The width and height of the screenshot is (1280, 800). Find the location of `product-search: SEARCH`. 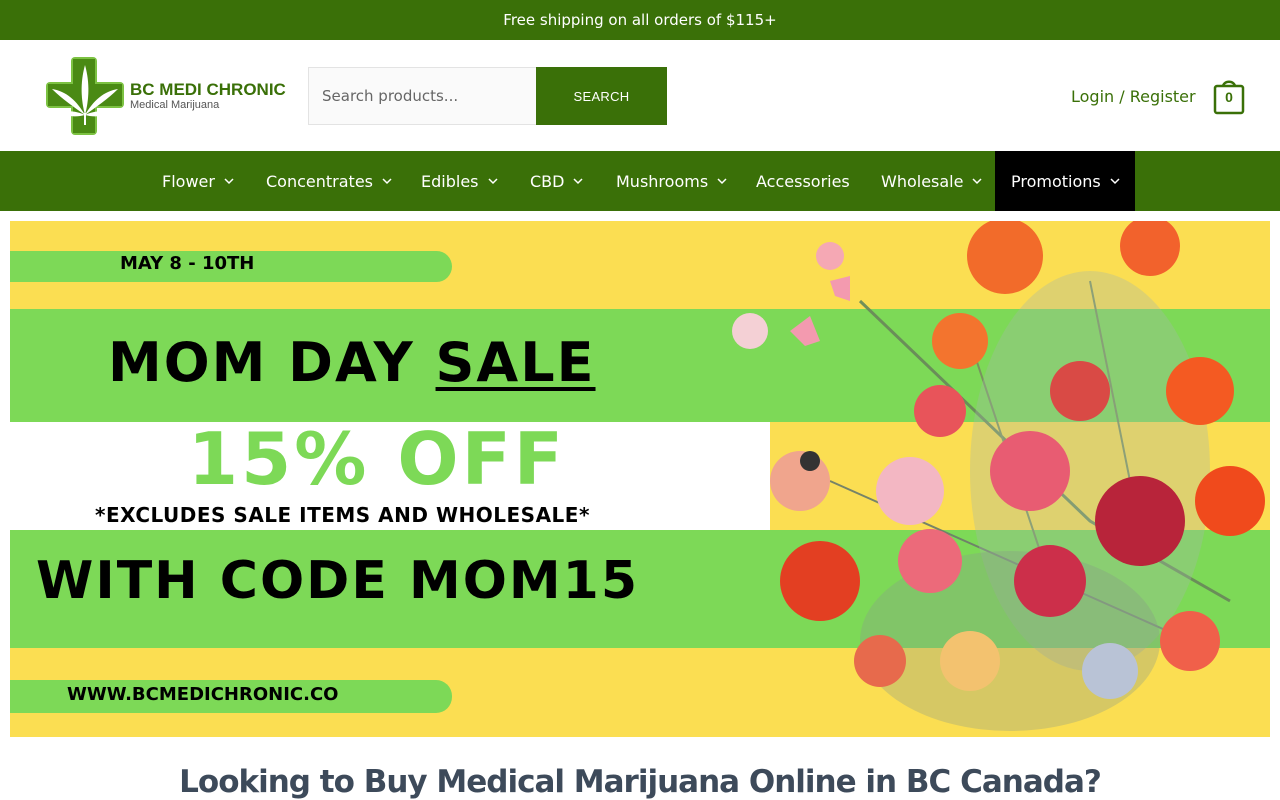

product-search: SEARCH is located at coordinates (487, 96).